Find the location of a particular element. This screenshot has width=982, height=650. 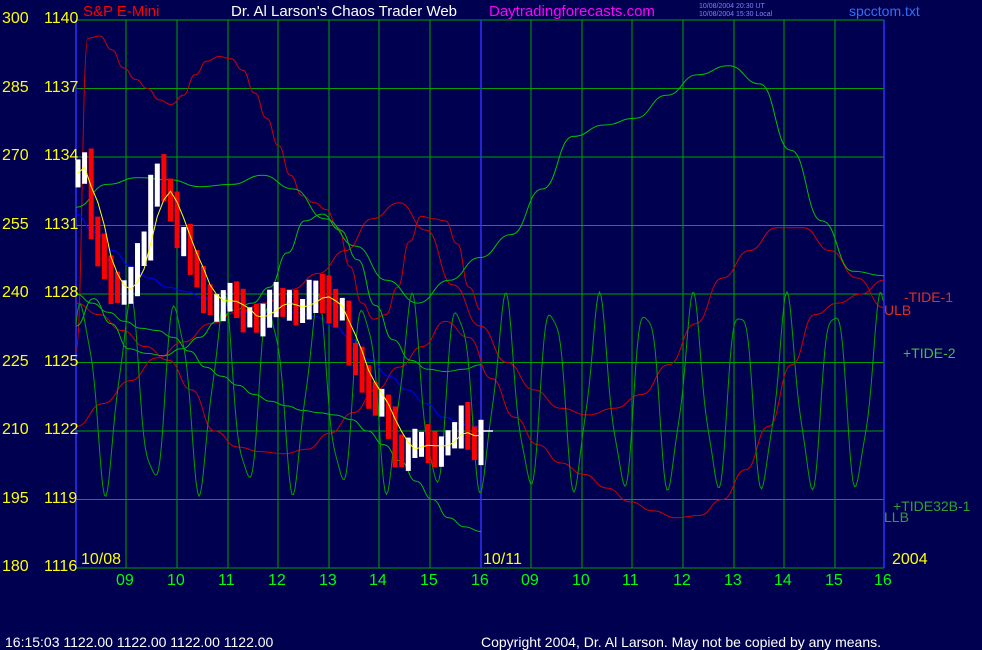

series-label-plus-tide-2: +TIDE-2 is located at coordinates (929, 353).